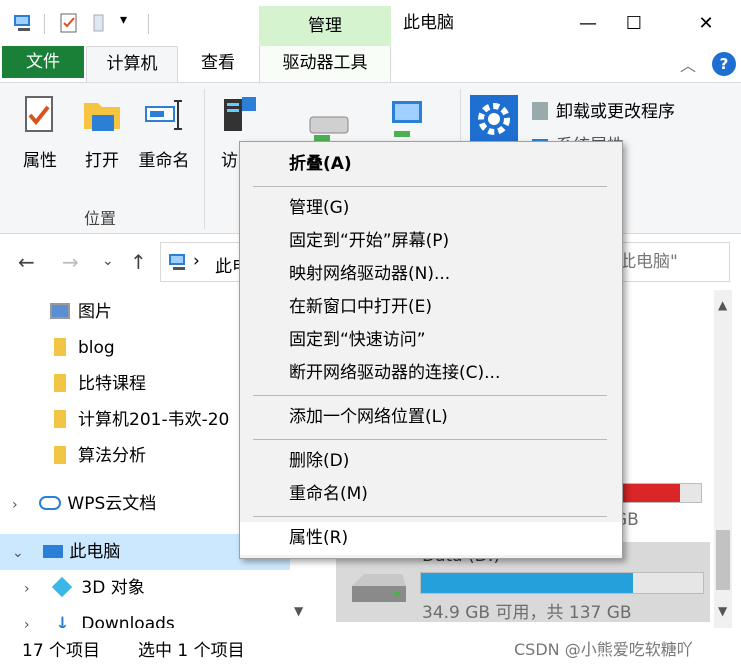 This screenshot has width=741, height=665. What do you see at coordinates (62, 621) in the screenshot?
I see `download-icon: ↓` at bounding box center [62, 621].